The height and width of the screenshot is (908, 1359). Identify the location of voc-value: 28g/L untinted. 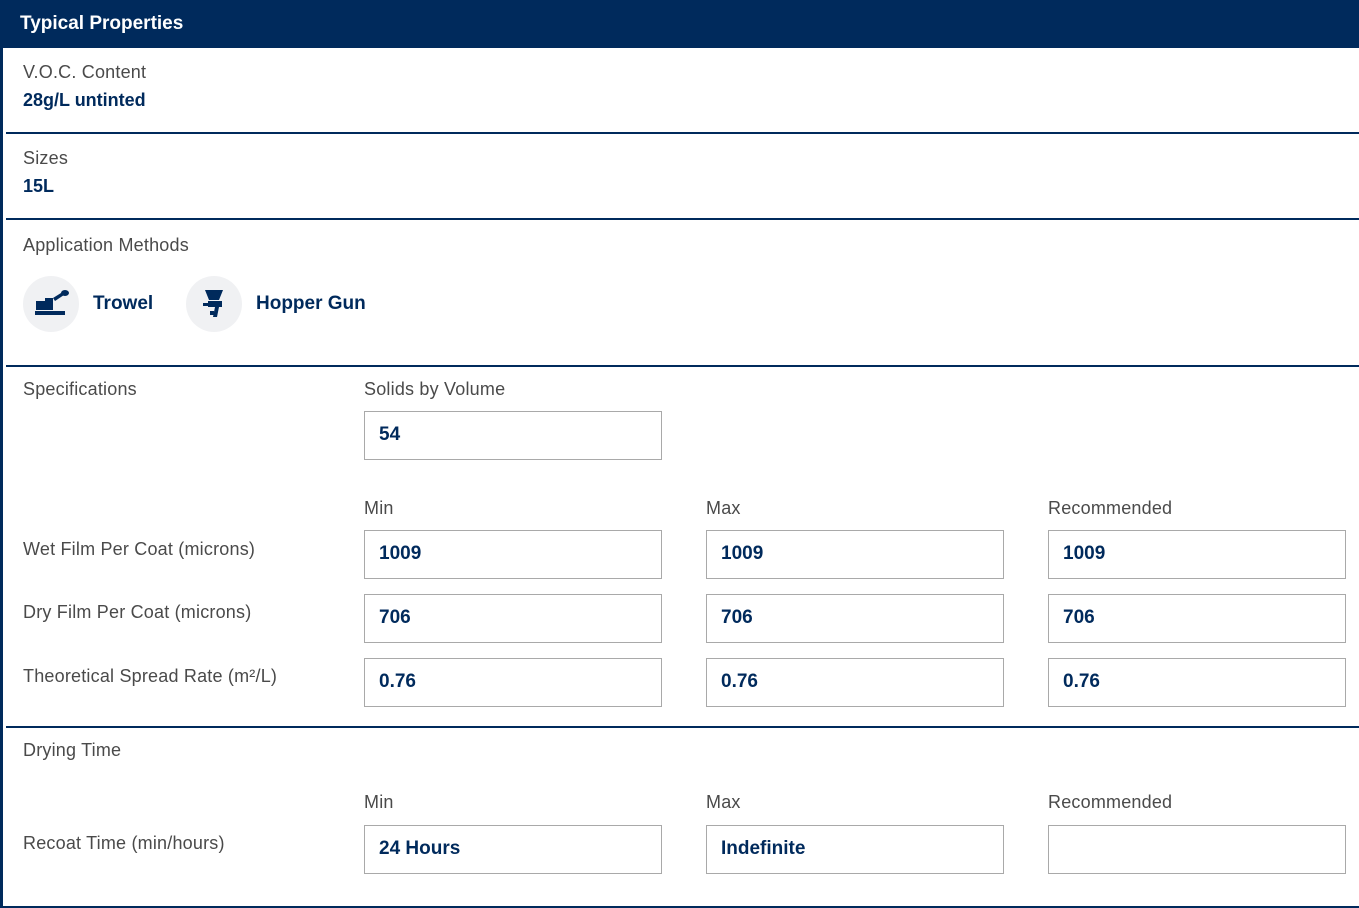
(84, 100).